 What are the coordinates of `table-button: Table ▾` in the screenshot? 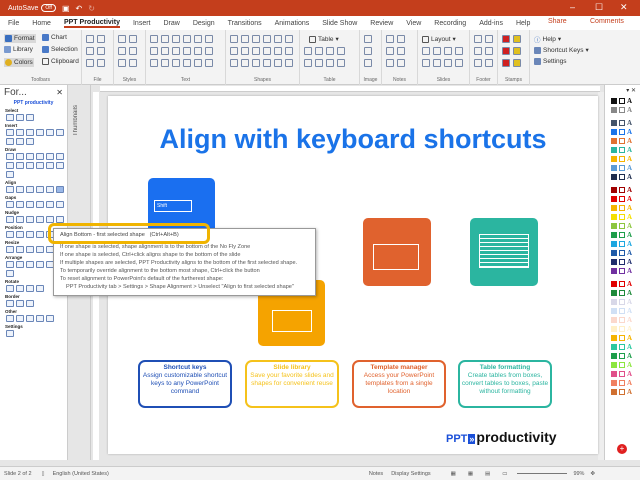 It's located at (324, 39).